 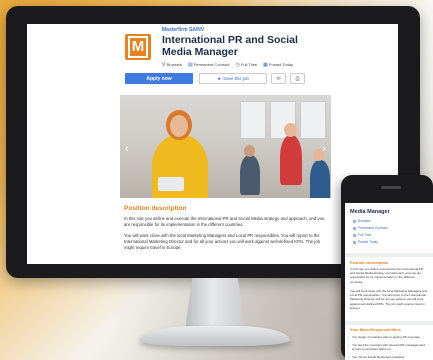 I want to click on phone-meta-posted: Posted Today, so click(x=365, y=242).